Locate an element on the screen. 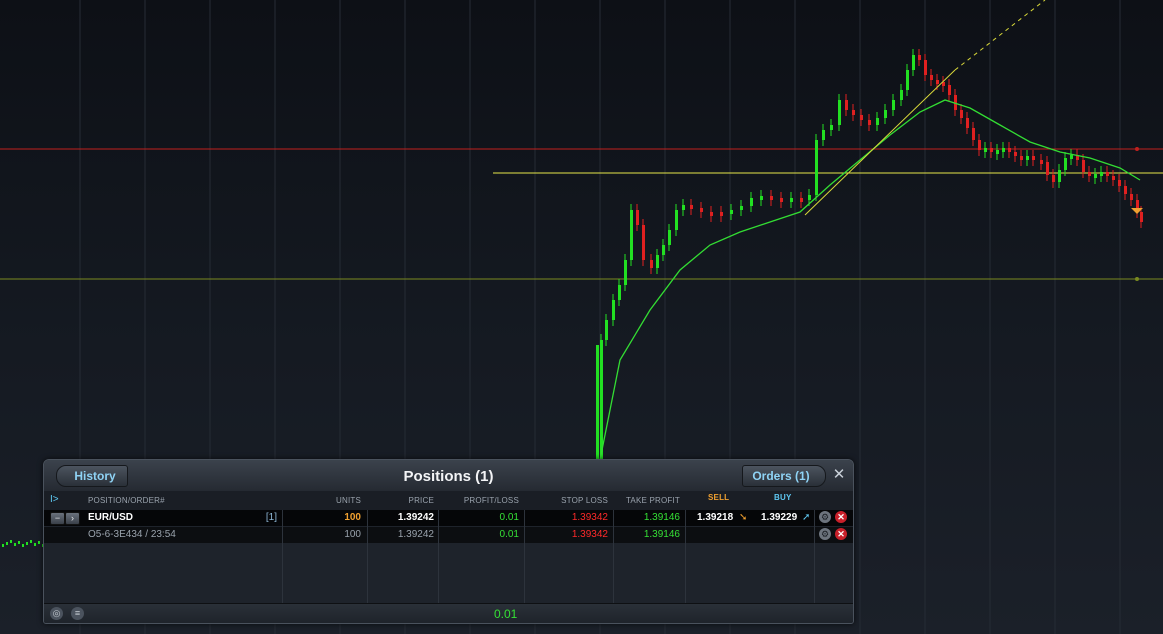 The width and height of the screenshot is (1163, 634). col-profit-loss: PROFIT/LOSS is located at coordinates (491, 500).